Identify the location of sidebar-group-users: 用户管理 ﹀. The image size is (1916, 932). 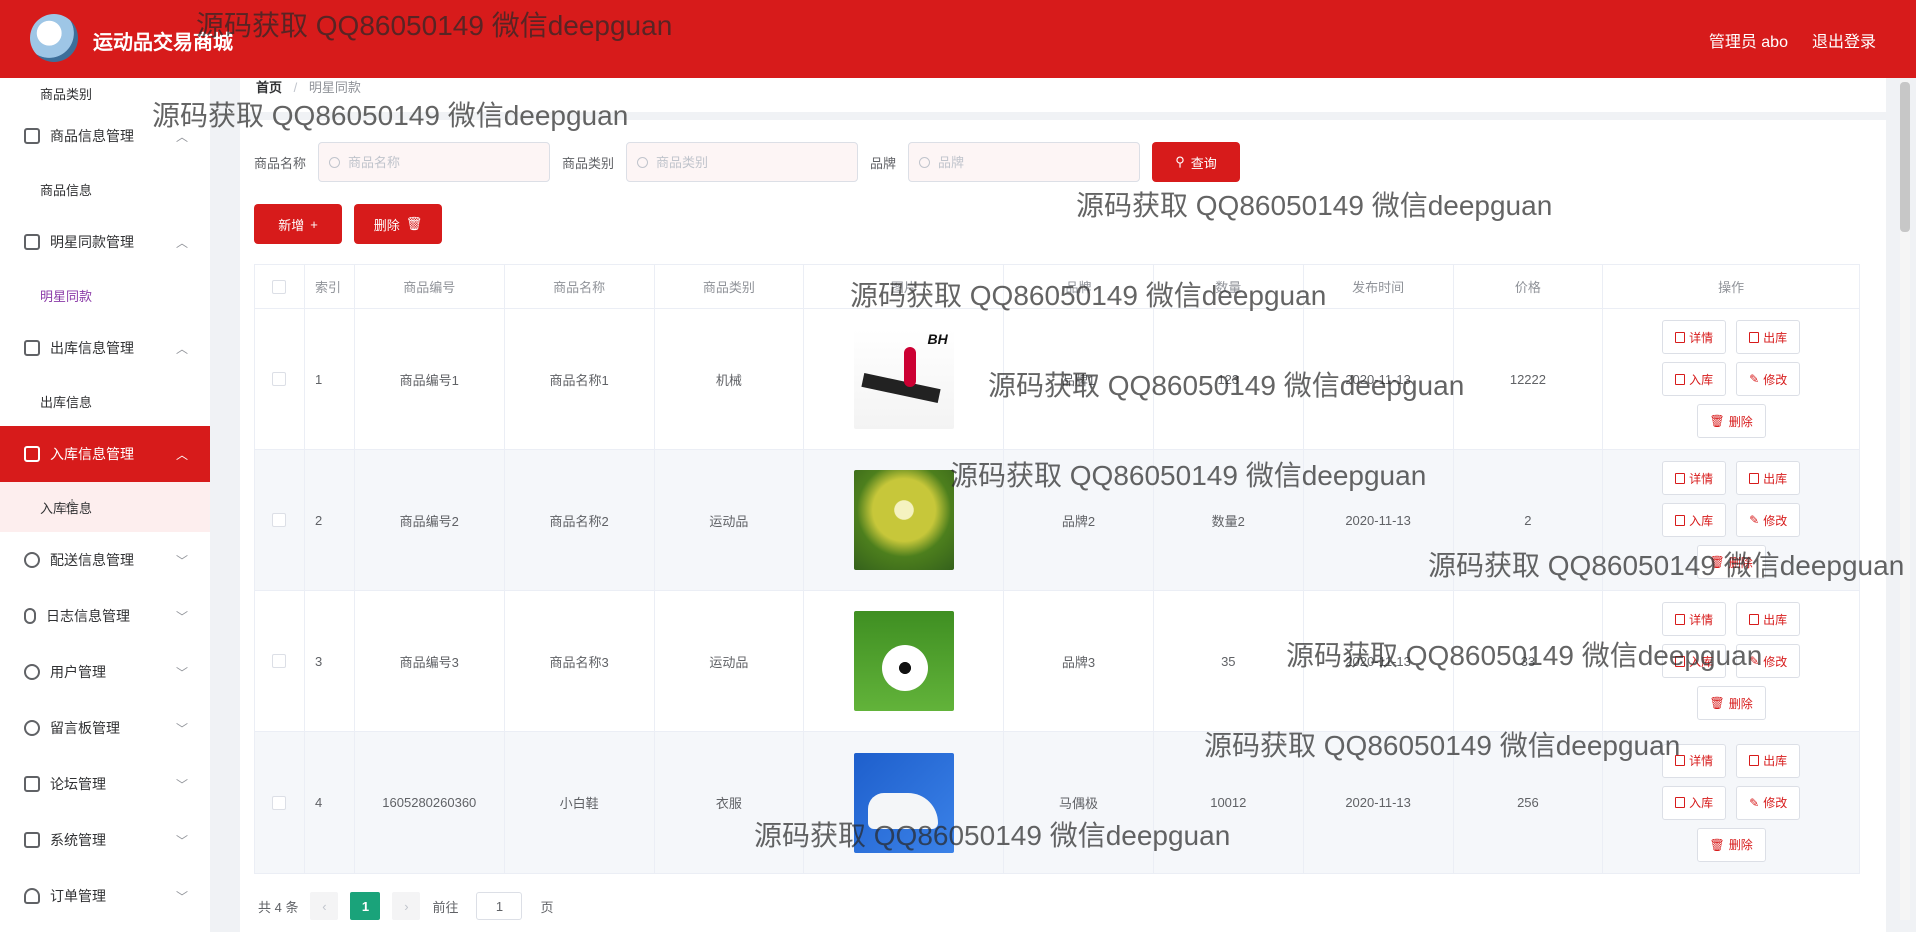
(105, 672).